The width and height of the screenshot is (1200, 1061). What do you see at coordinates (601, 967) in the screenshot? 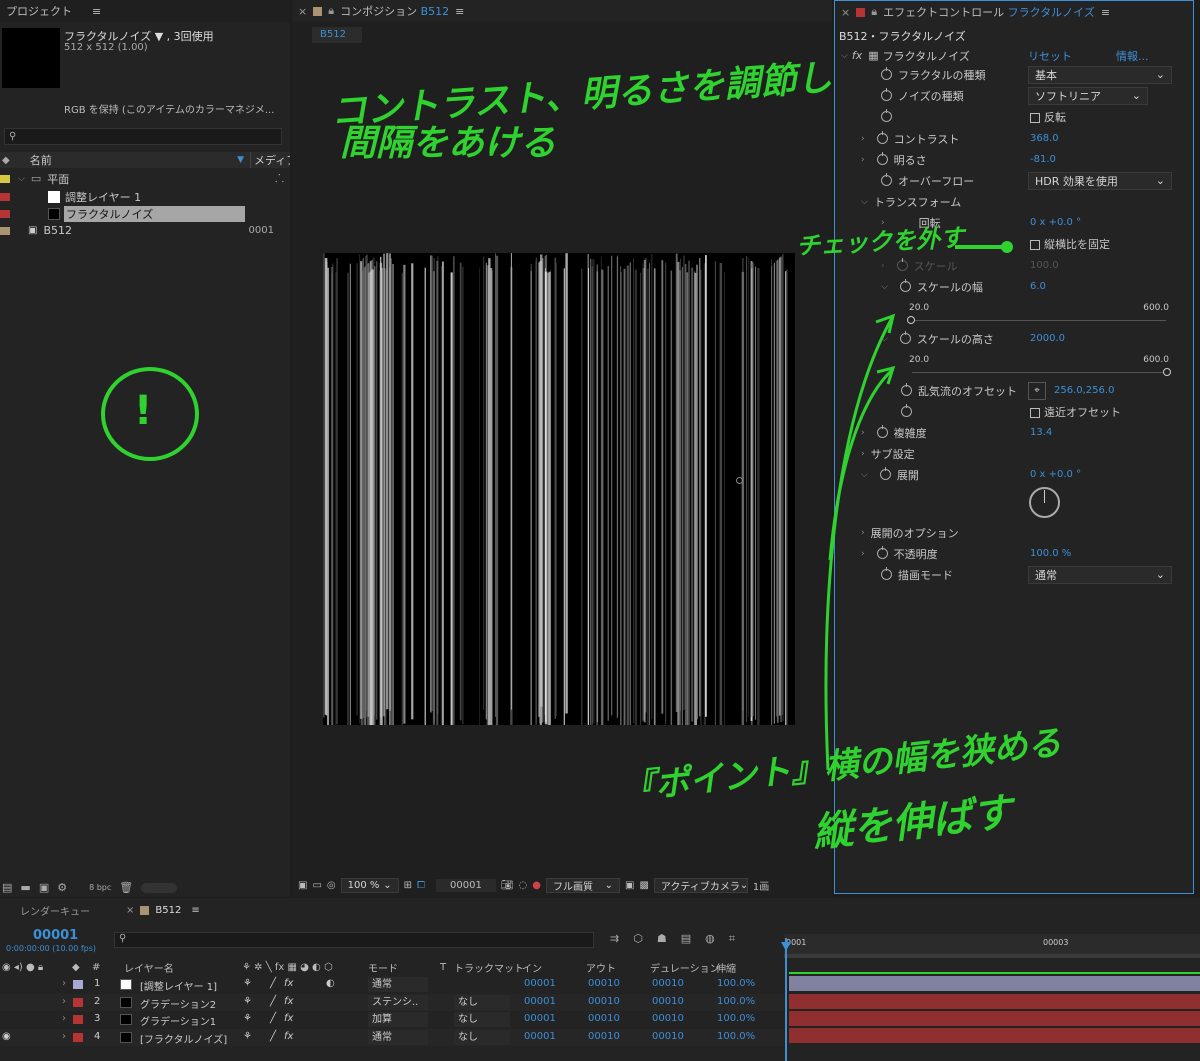
I see `col-out: アウト` at bounding box center [601, 967].